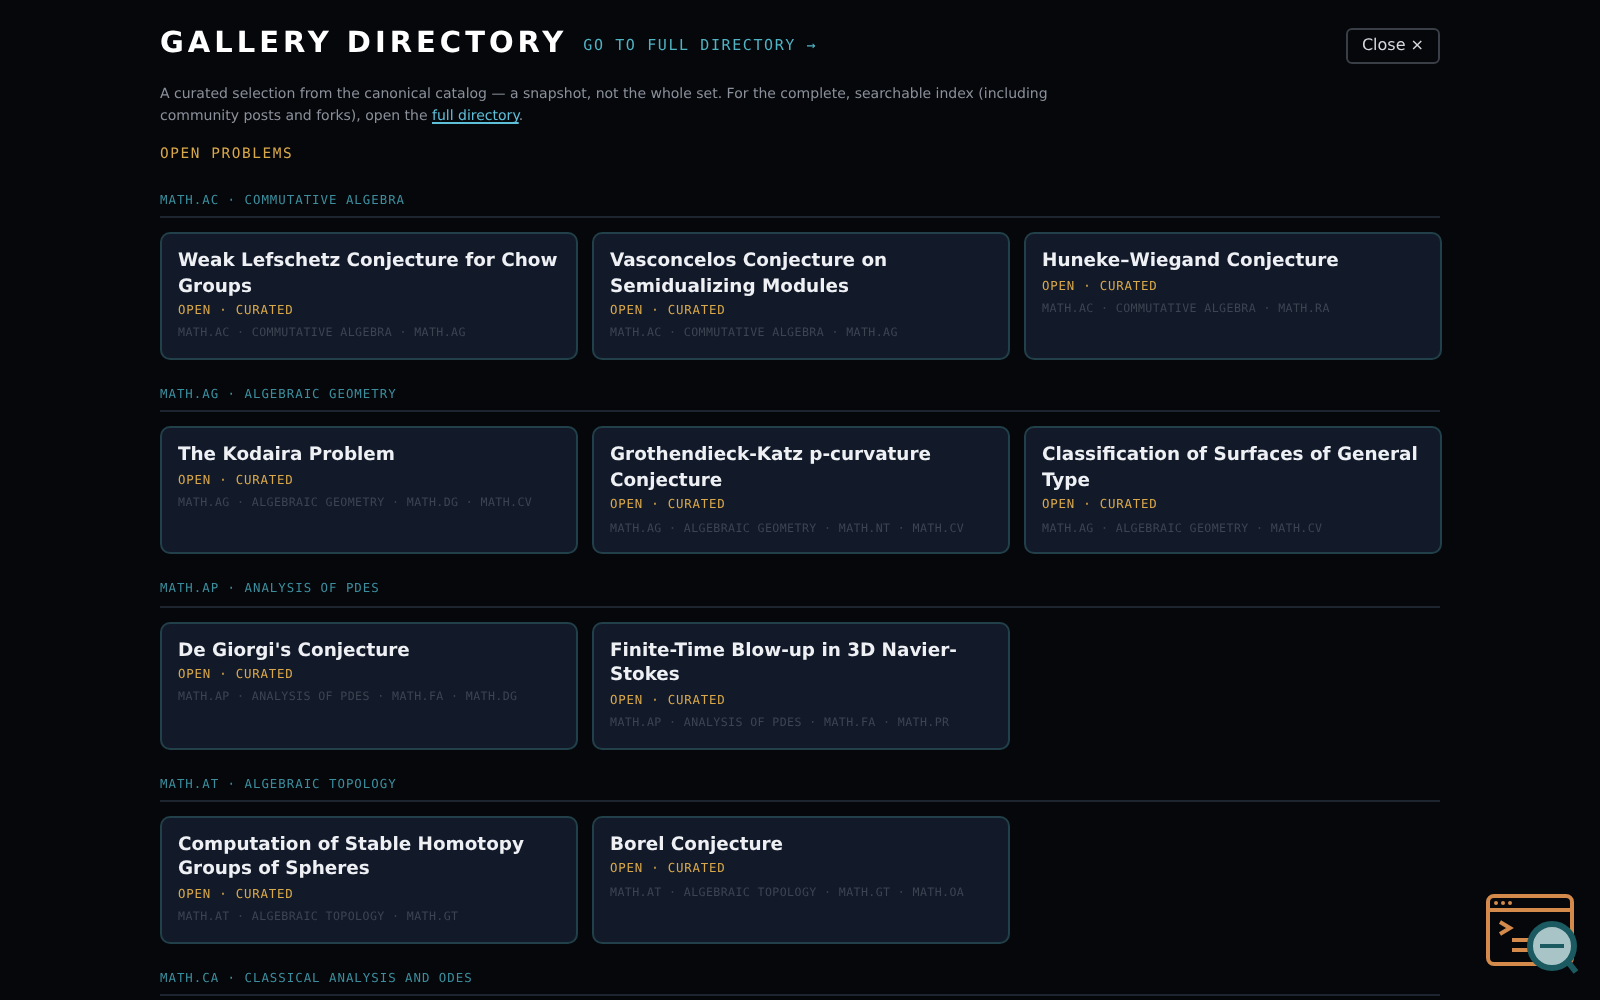  Describe the element at coordinates (364, 46) in the screenshot. I see `modal-title: GALLERY DIRECTORY` at that location.